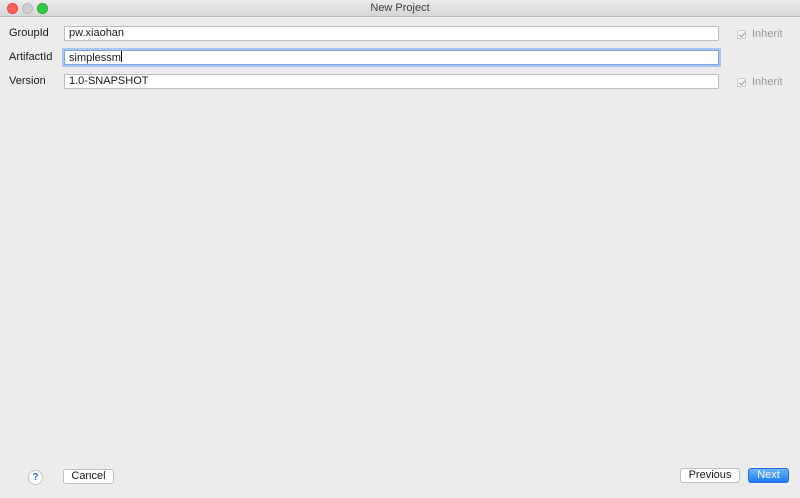 The image size is (800, 498). Describe the element at coordinates (95, 58) in the screenshot. I see `artifact-id-value: simplessm` at that location.